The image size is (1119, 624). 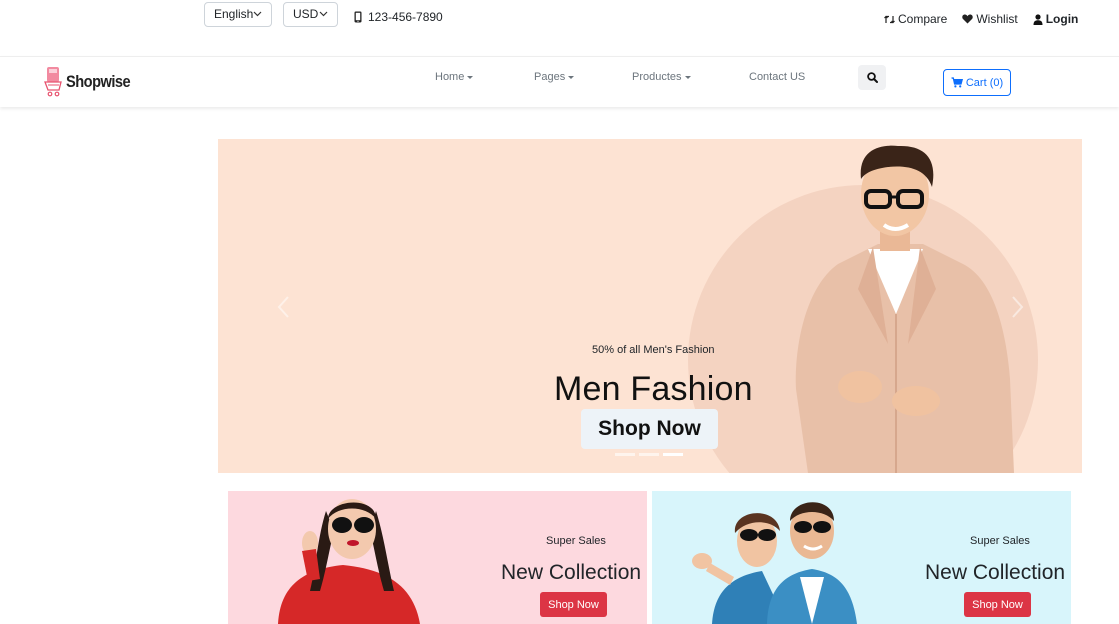 I want to click on chevron-right-icon, so click(x=1017, y=307).